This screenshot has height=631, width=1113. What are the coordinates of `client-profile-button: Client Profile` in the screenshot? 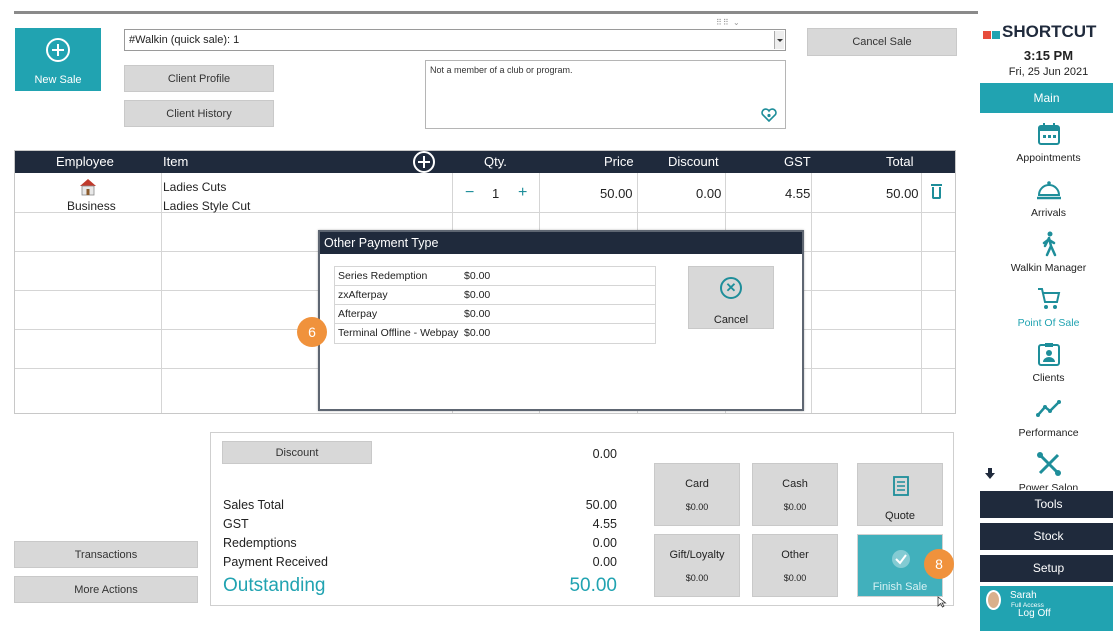 It's located at (199, 78).